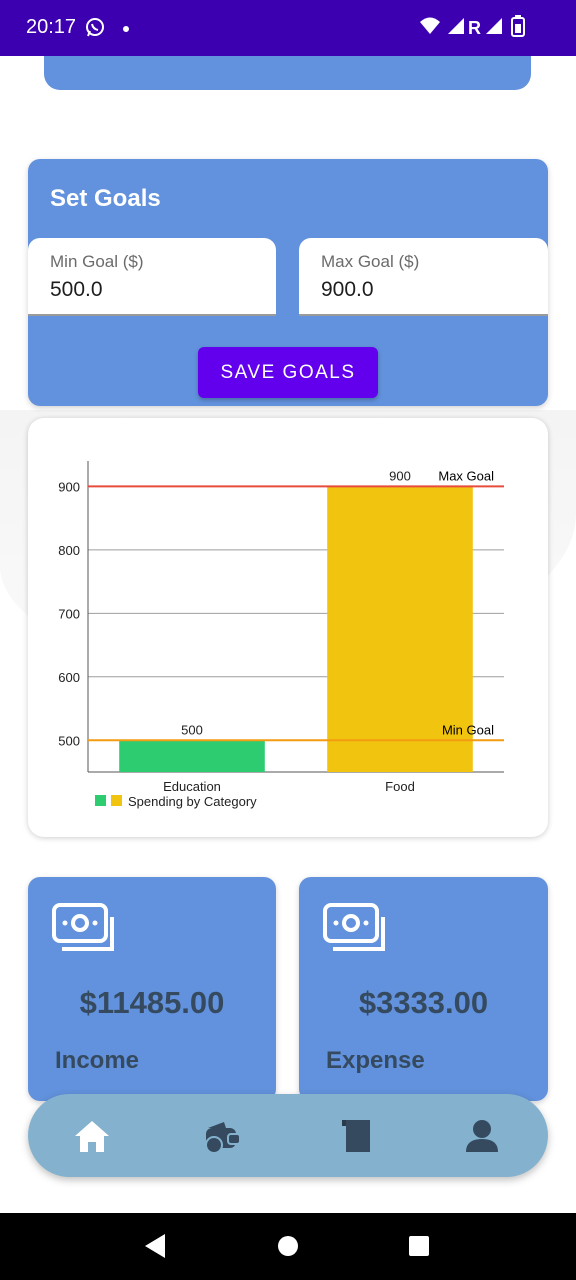 This screenshot has height=1280, width=576. What do you see at coordinates (483, 30) in the screenshot?
I see `system-status-icons: R` at bounding box center [483, 30].